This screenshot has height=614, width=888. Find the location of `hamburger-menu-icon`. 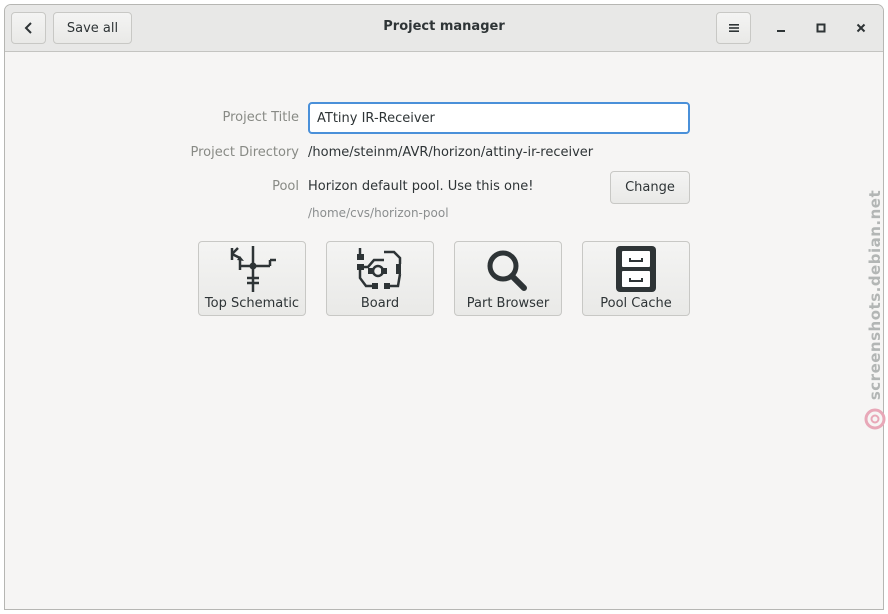

hamburger-menu-icon is located at coordinates (733, 28).